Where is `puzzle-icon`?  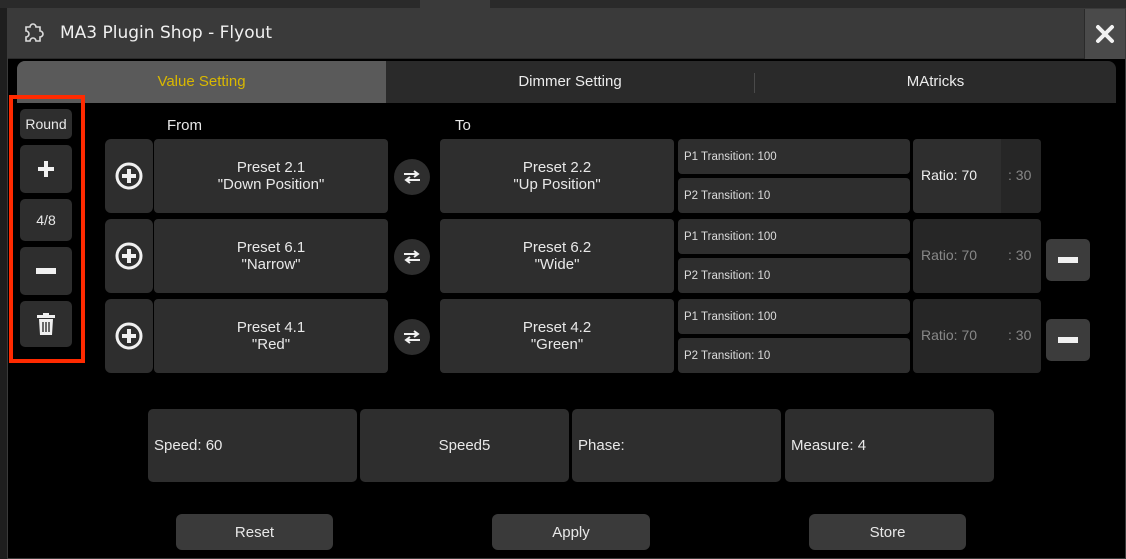
puzzle-icon is located at coordinates (34, 32).